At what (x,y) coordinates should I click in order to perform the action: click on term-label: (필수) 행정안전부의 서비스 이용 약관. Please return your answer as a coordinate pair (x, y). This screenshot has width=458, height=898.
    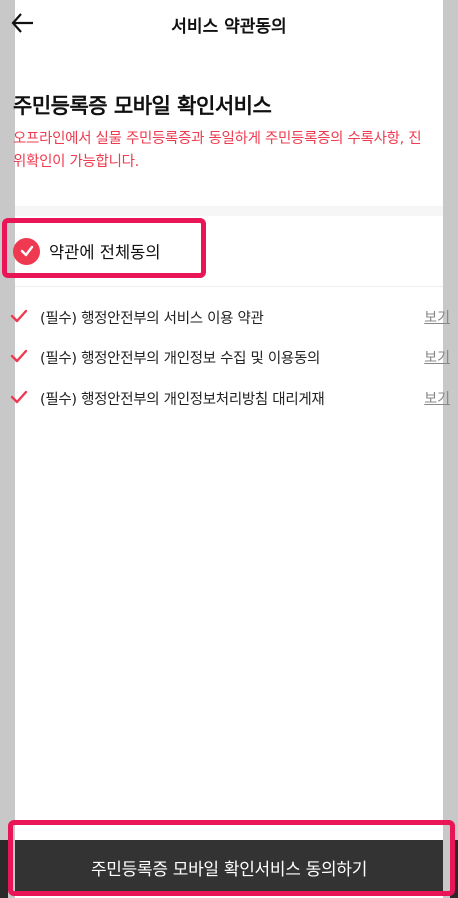
    Looking at the image, I should click on (152, 319).